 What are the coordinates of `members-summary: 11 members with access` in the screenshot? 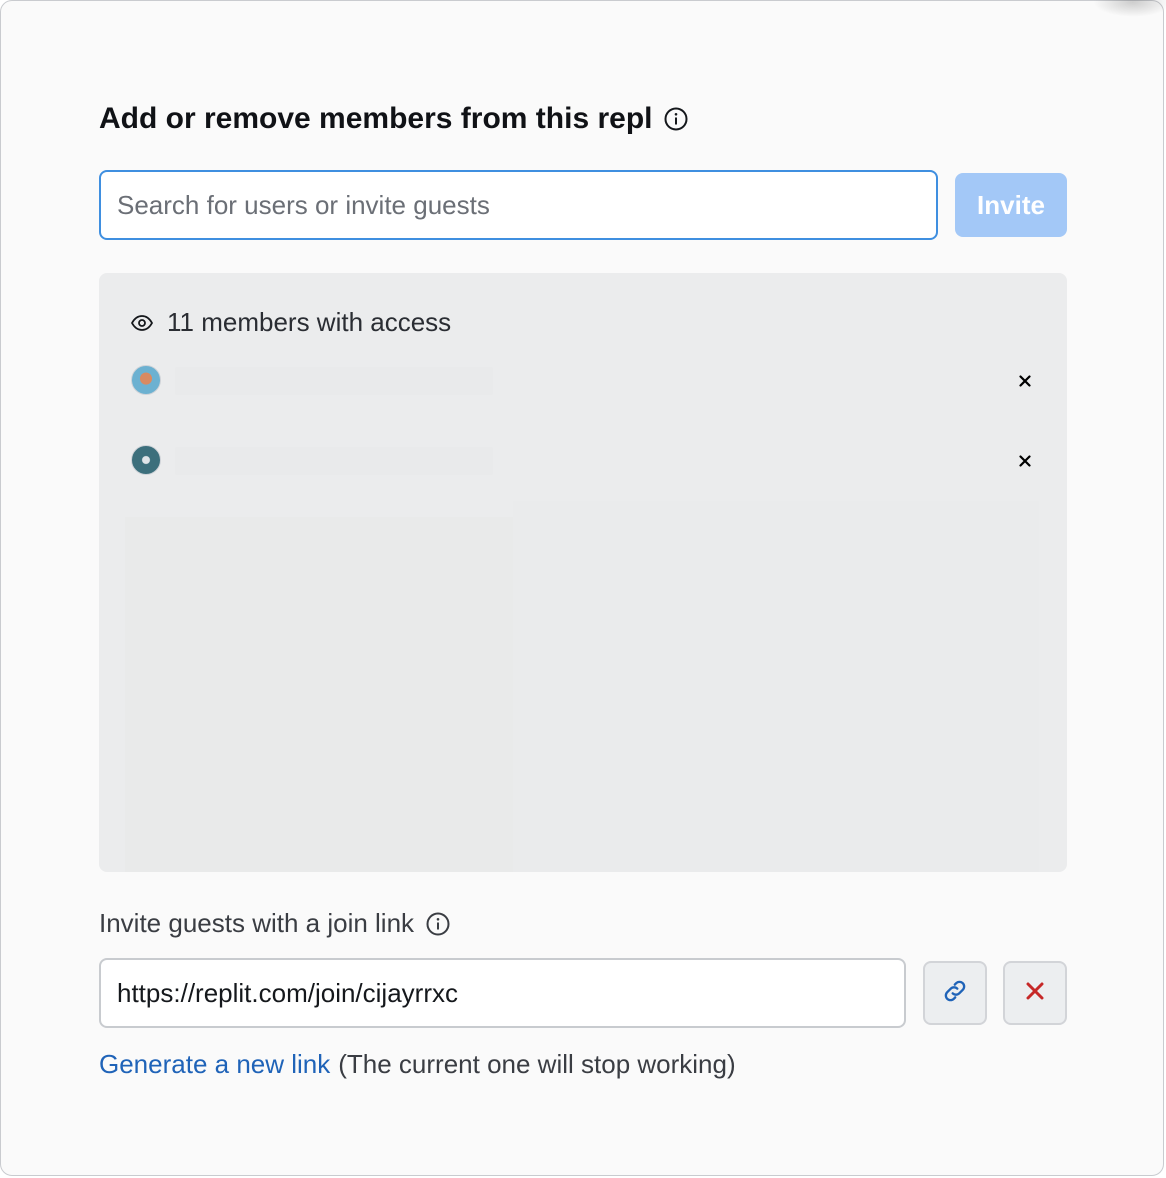 It's located at (291, 322).